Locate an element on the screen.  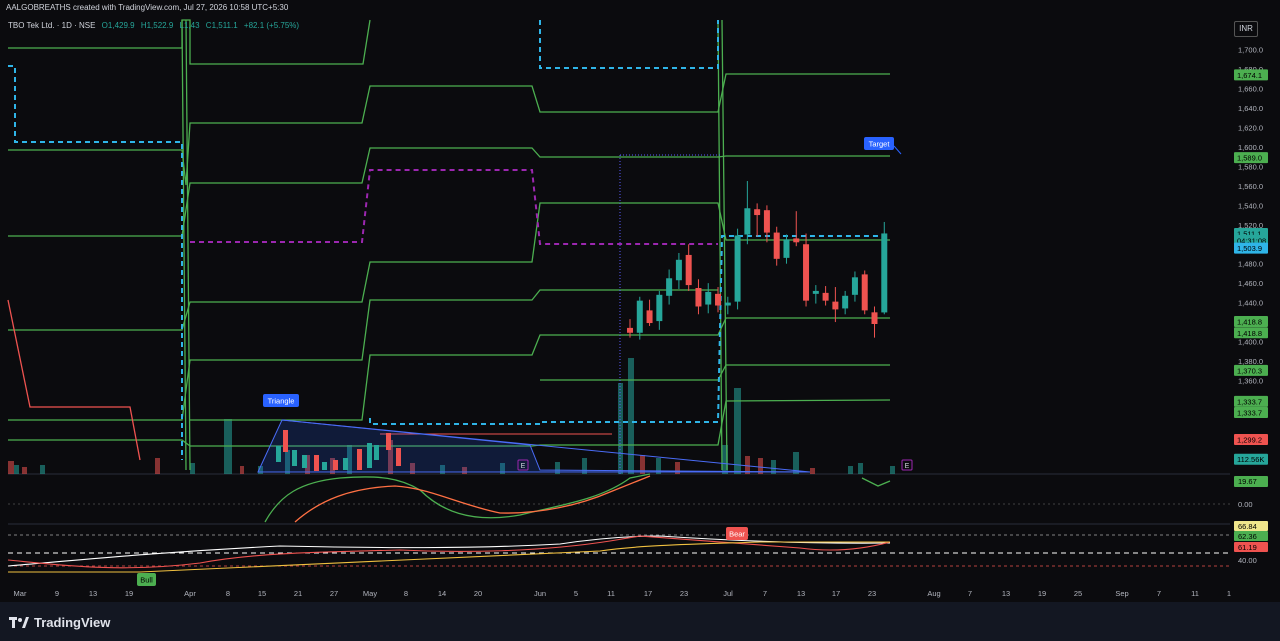
grid is located at coordinates (619, 499).